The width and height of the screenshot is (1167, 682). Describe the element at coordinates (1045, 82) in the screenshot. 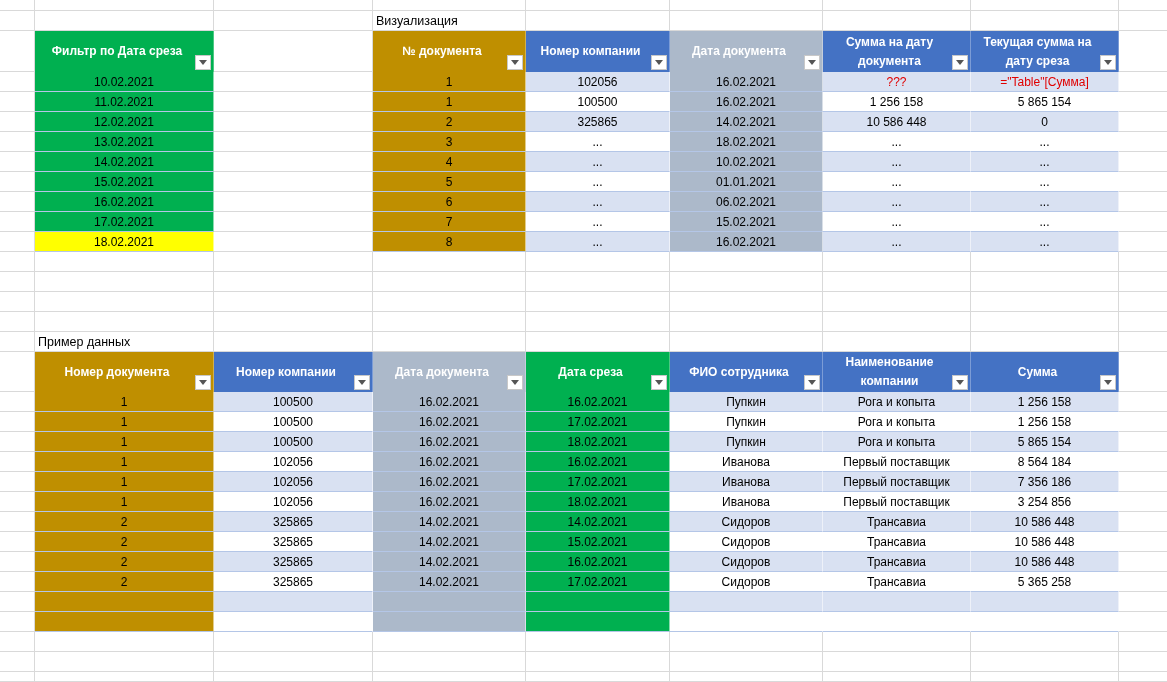

I see `table-cell: ="Table"[Сумма]` at that location.